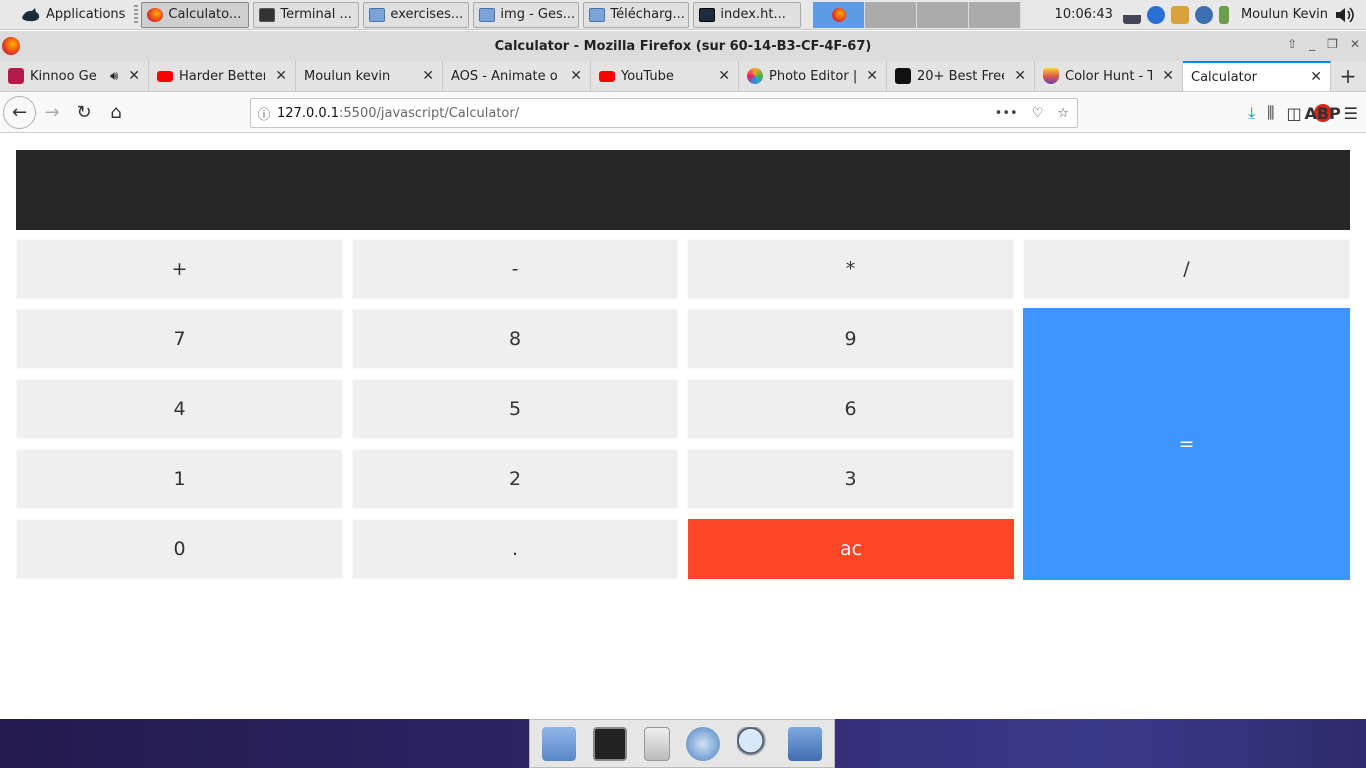  What do you see at coordinates (1186, 269) in the screenshot?
I see `key-divide: /` at bounding box center [1186, 269].